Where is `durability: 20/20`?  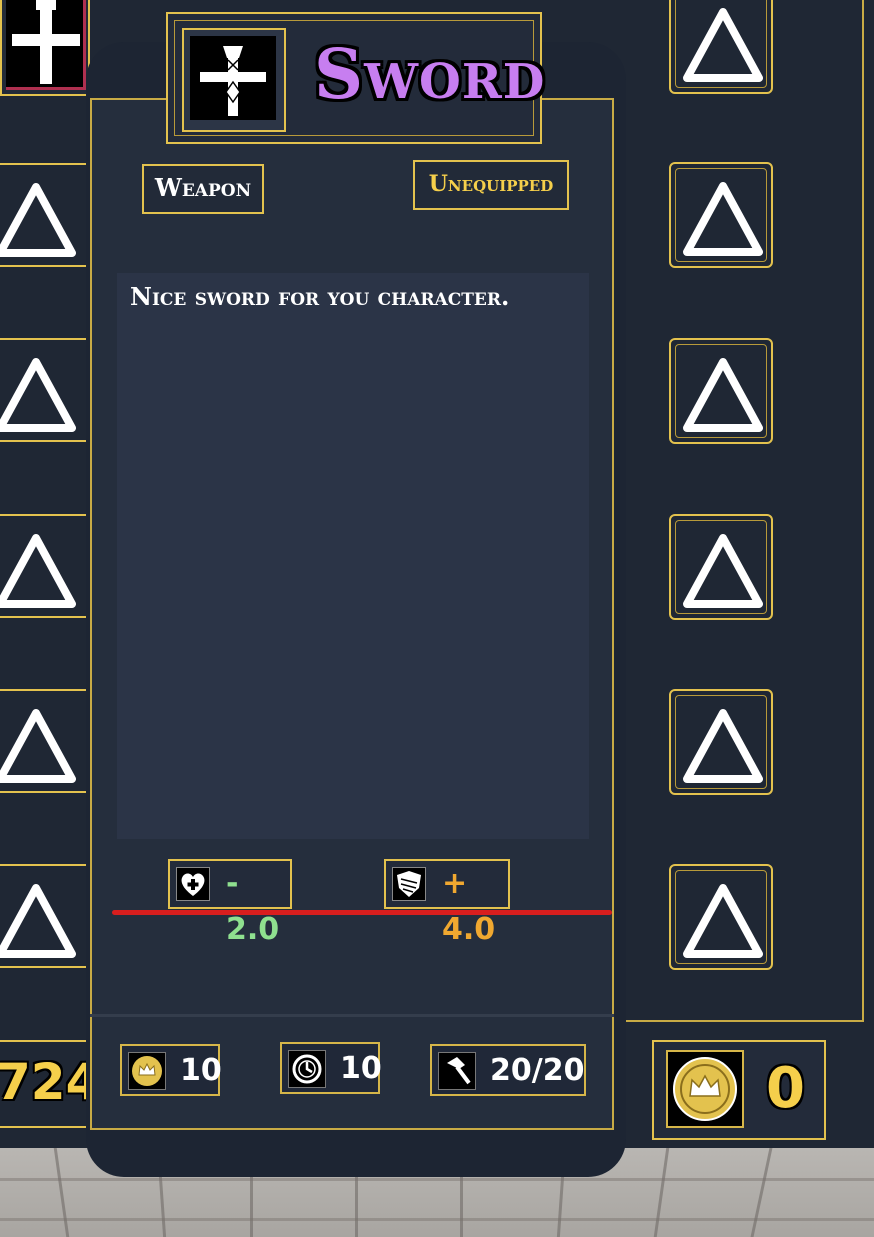
durability: 20/20 is located at coordinates (508, 1070).